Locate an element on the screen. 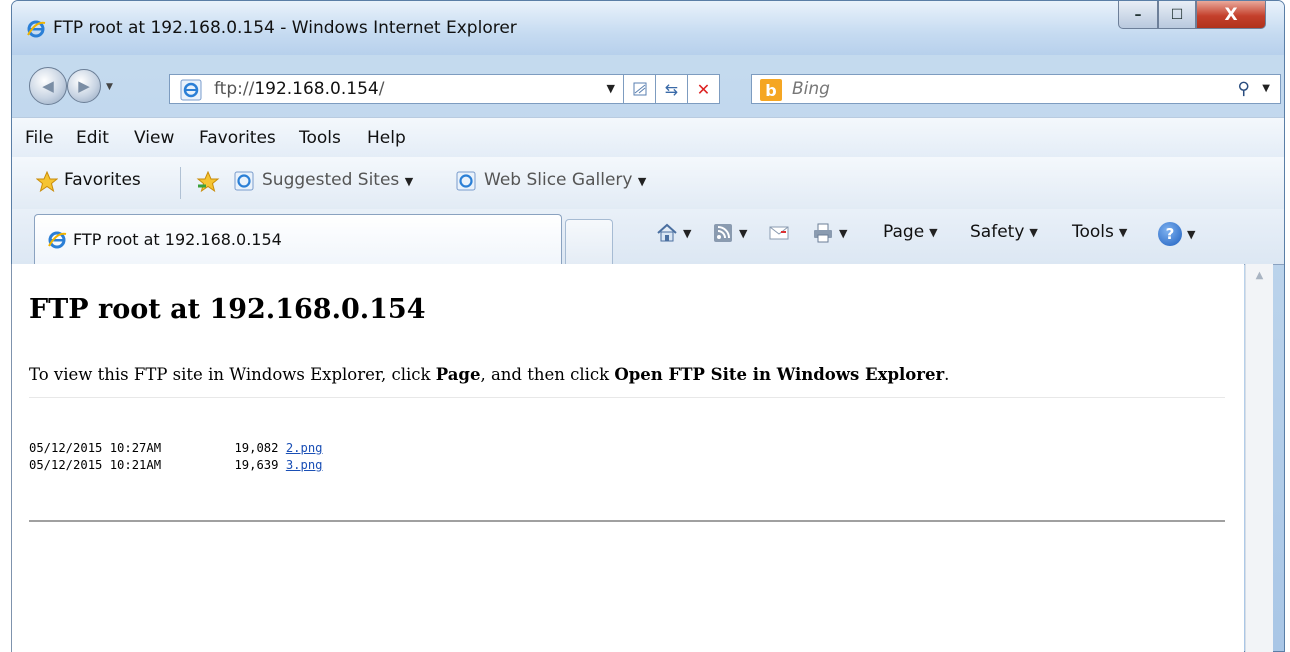 This screenshot has height=652, width=1290. minimize-button: – is located at coordinates (1138, 15).